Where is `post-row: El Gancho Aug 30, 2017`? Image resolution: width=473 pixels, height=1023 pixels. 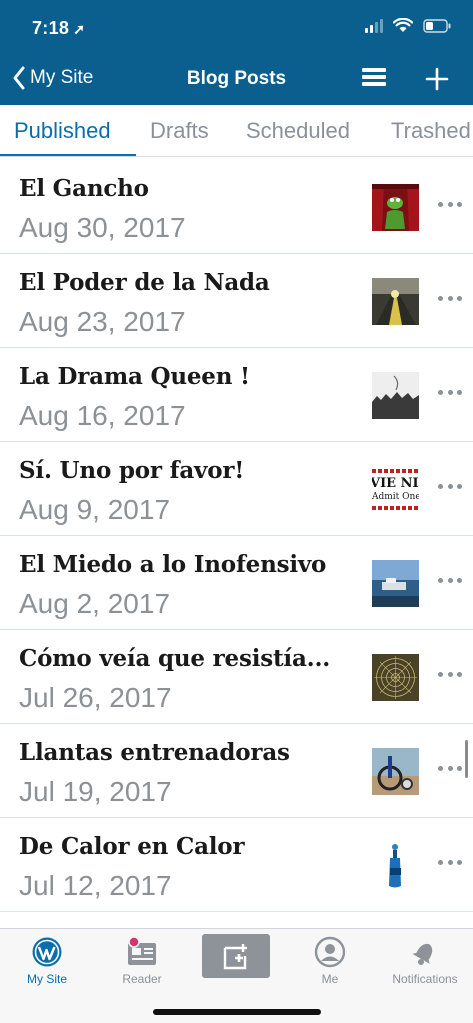
post-row: El Gancho Aug 30, 2017 is located at coordinates (236, 207).